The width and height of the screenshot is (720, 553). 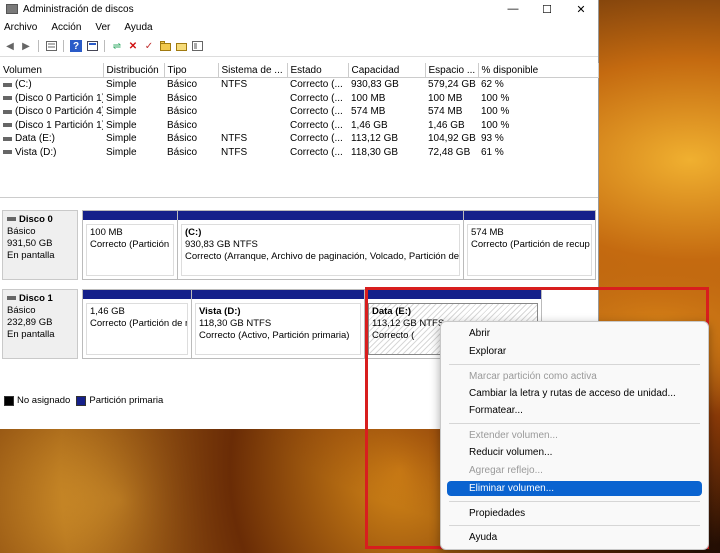 I want to click on back-arrow-icon: ◀, so click(x=10, y=46).